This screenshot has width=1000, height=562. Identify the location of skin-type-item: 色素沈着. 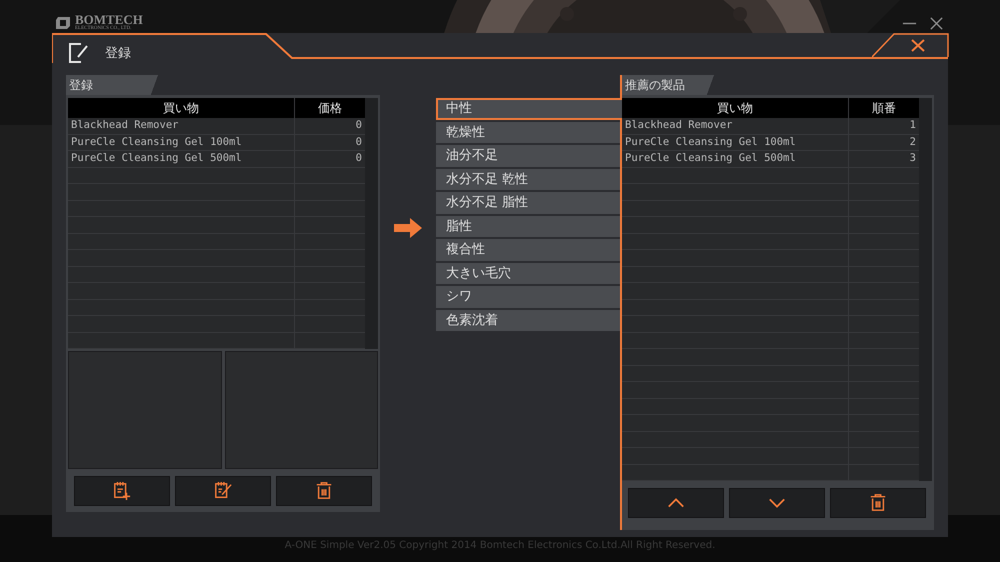
(528, 320).